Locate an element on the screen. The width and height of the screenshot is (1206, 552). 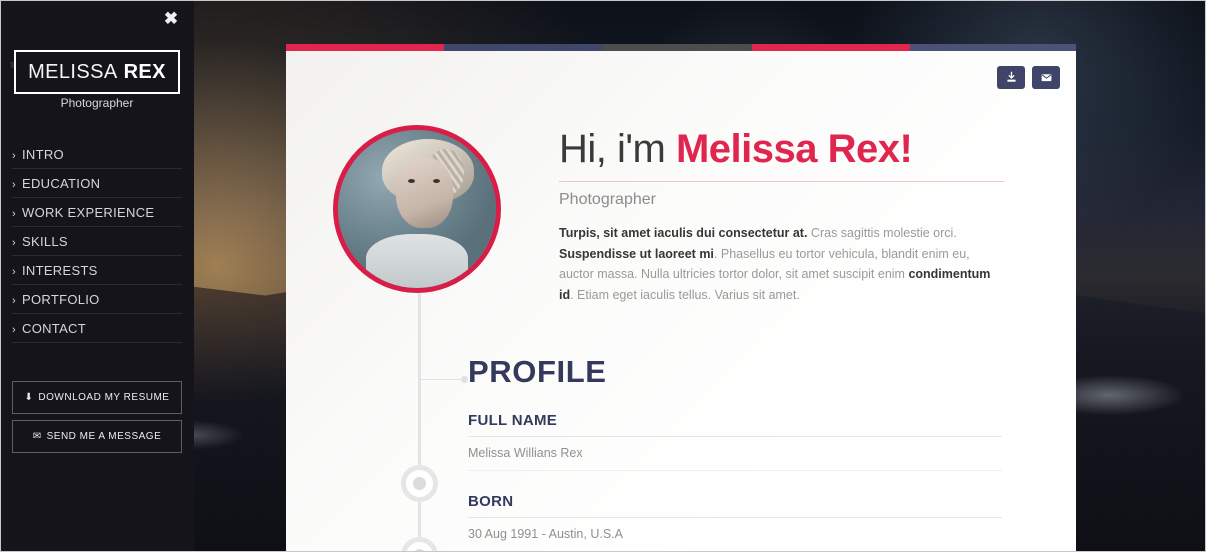
sidebar-actions: ⬇ DOWNLOAD MY RESUME ✉ SEND ME A MESSAGE is located at coordinates (97, 420).